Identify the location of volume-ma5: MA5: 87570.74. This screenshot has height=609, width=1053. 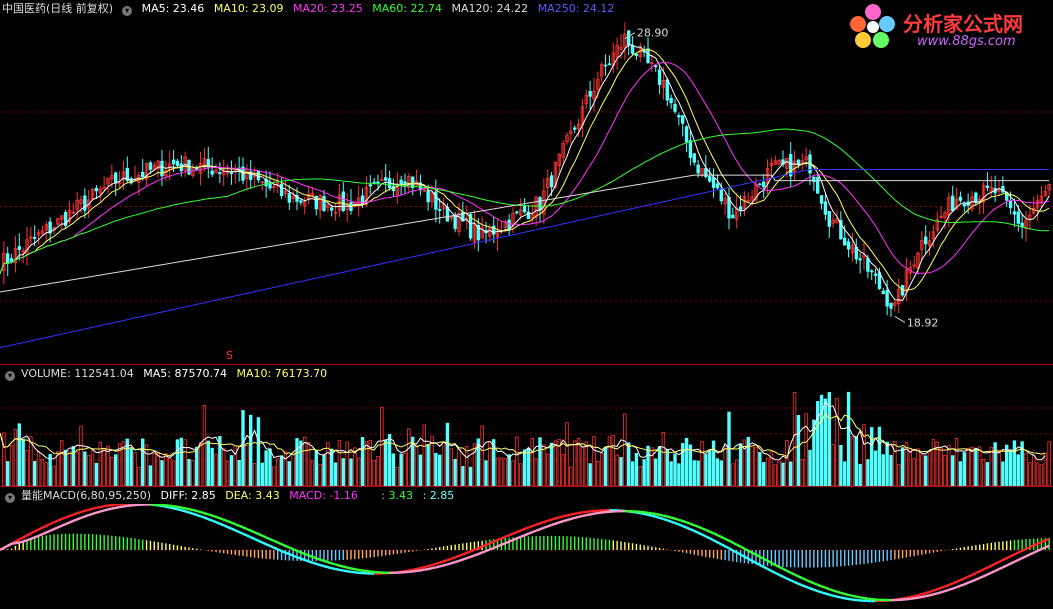
(185, 373).